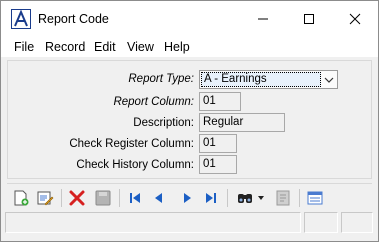 This screenshot has height=242, width=379. I want to click on description-label: Description:, so click(163, 123).